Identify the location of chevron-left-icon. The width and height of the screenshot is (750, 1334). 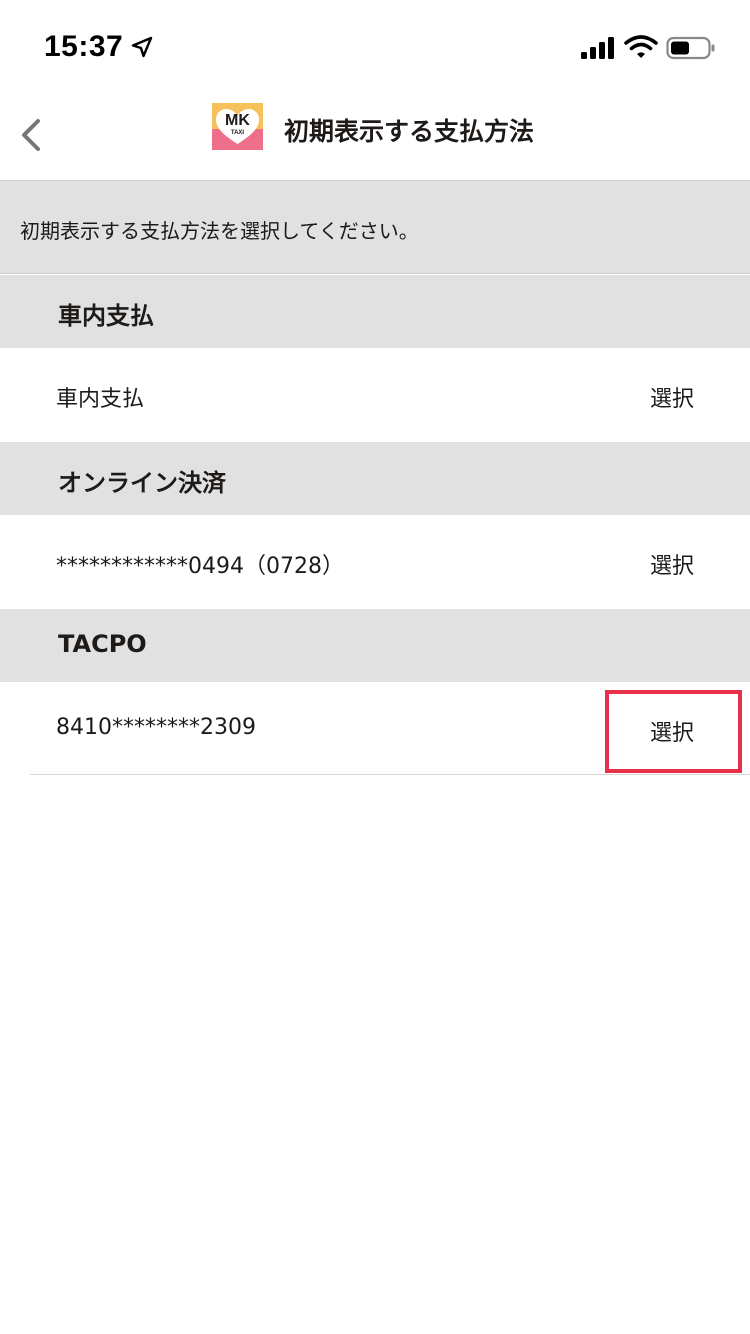
(31, 135).